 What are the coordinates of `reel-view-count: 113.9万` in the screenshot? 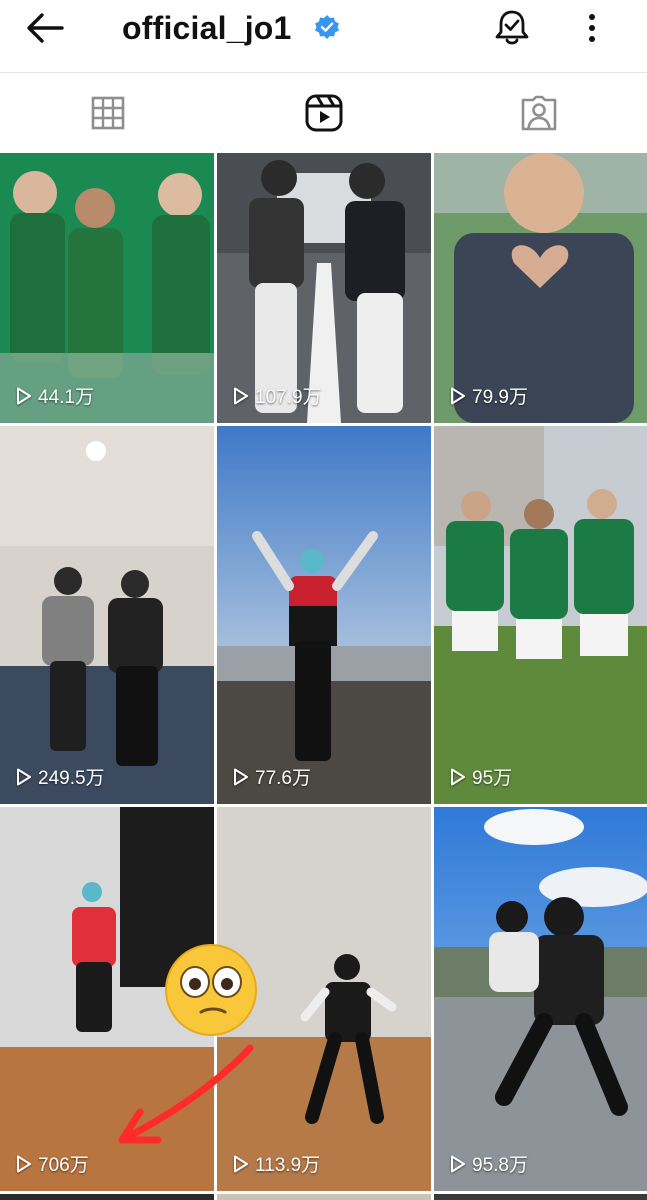 It's located at (276, 1163).